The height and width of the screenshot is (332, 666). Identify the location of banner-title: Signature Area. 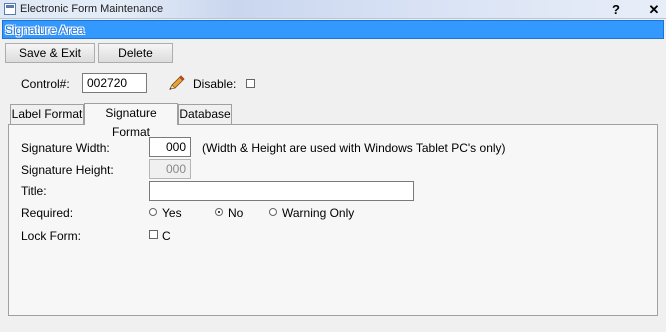
(45, 30).